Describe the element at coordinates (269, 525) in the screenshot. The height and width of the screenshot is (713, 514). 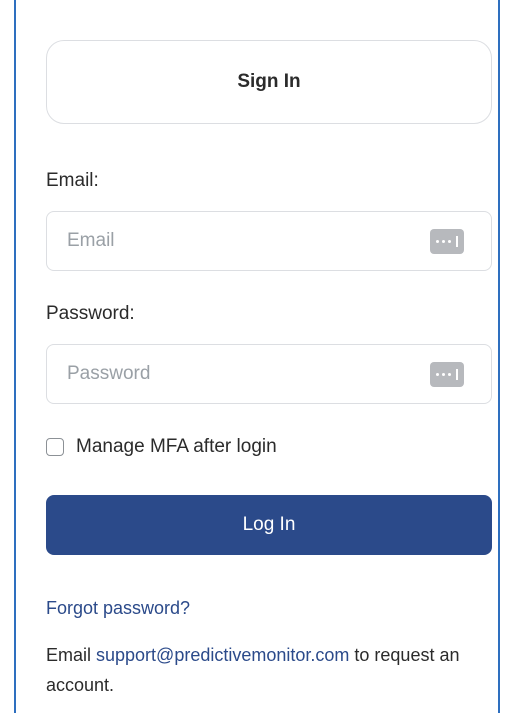
I see `log-in-button: Log In` at that location.